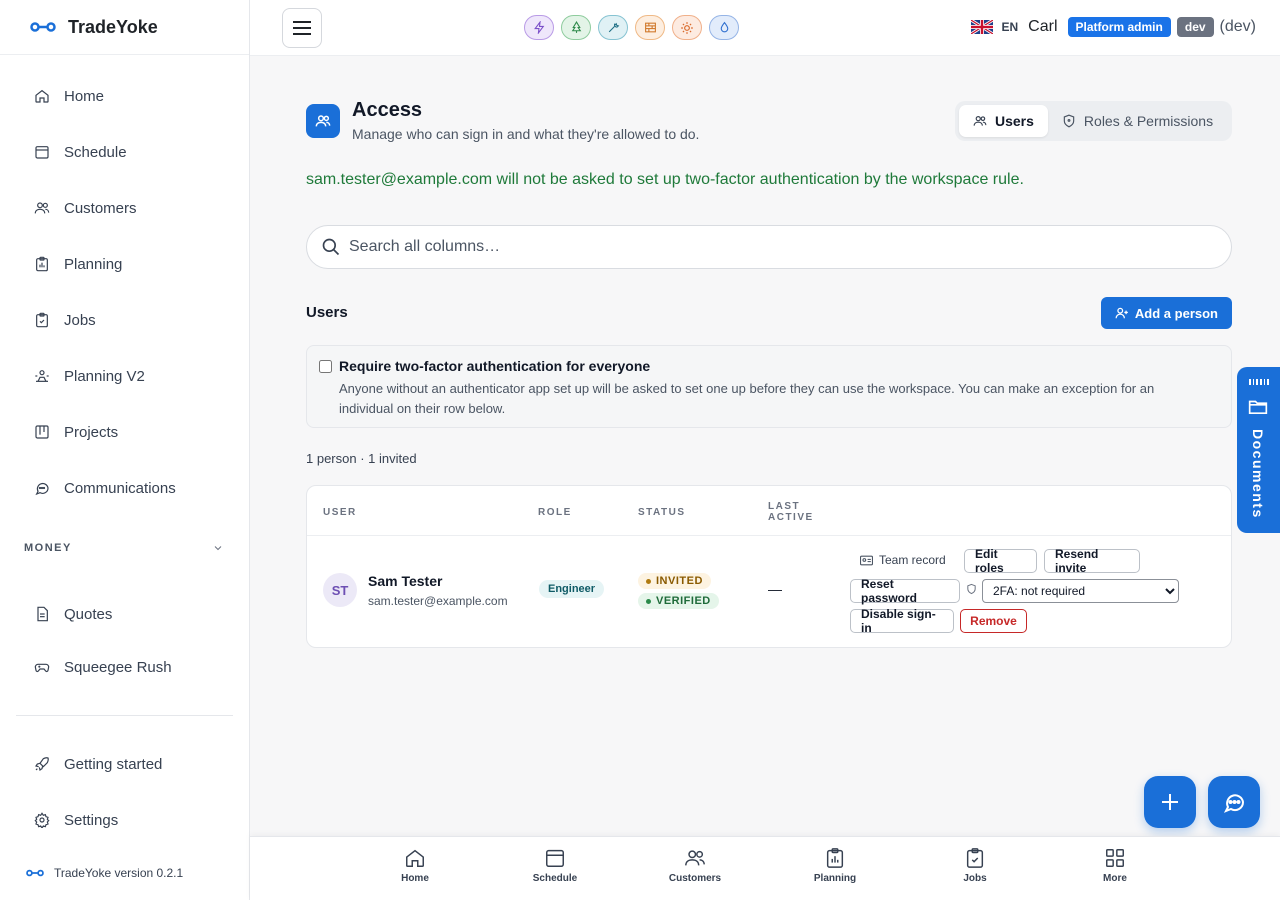 This screenshot has width=1280, height=900. What do you see at coordinates (95, 152) in the screenshot?
I see `sidebar-item-label: Schedule` at bounding box center [95, 152].